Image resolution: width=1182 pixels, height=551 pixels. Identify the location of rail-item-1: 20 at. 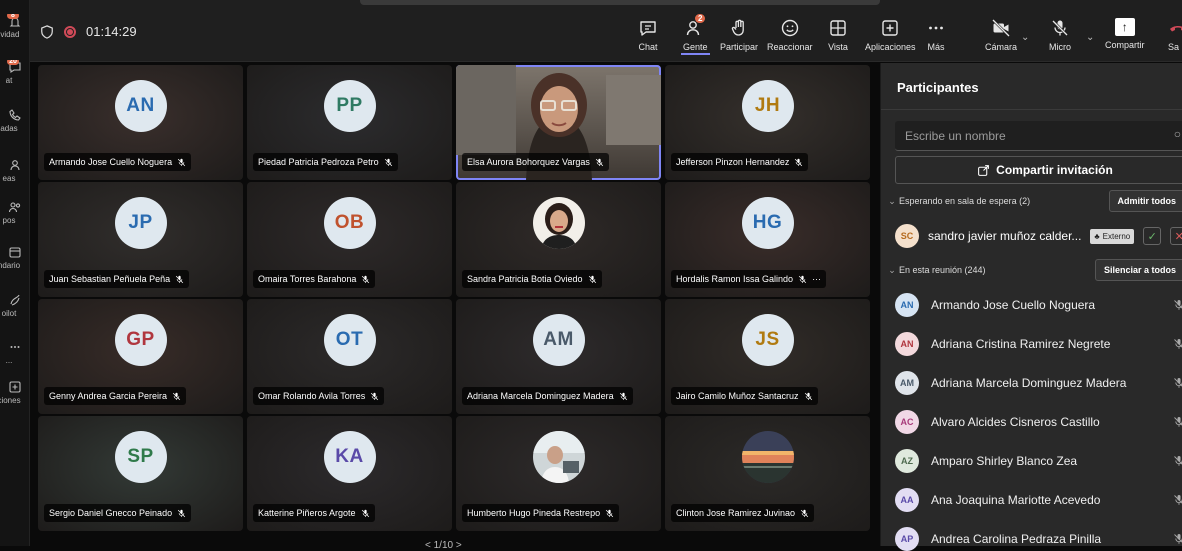
(15, 72).